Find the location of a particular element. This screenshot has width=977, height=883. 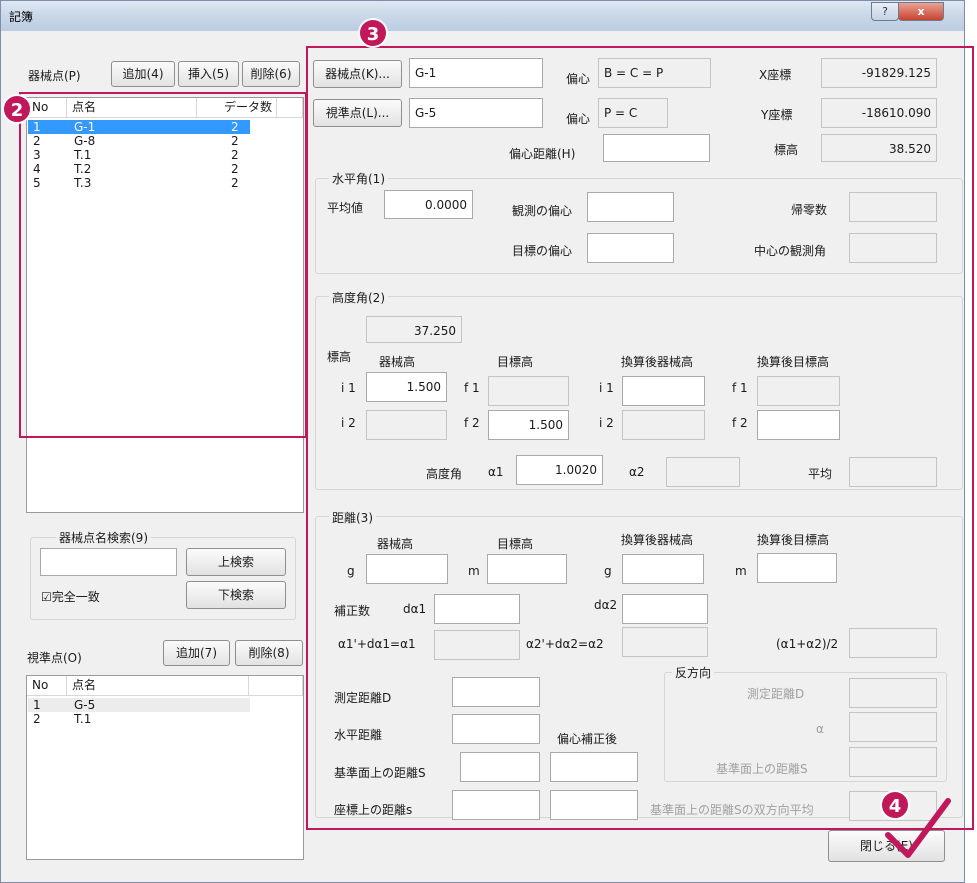

sight-list: No 点名 1 G-5 2 T.1 is located at coordinates (165, 767).